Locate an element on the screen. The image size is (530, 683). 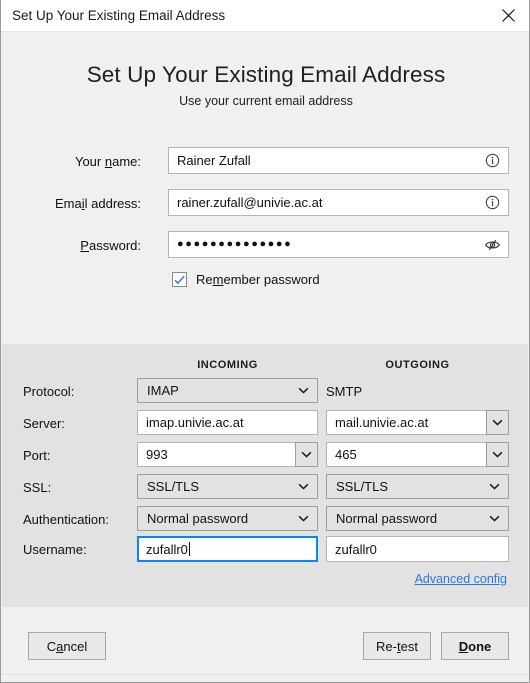
authentication-label: Authentication: is located at coordinates (66, 519).